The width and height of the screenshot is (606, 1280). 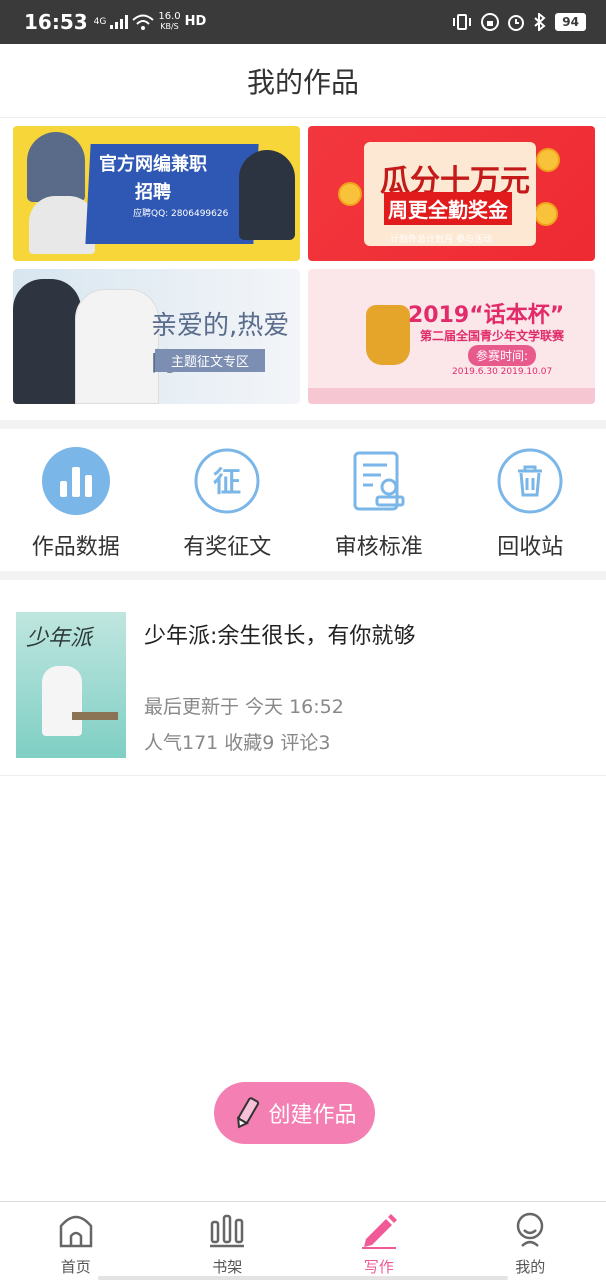 What do you see at coordinates (244, 707) in the screenshot?
I see `work-updated-time: 最后更新于 今天 16:52` at bounding box center [244, 707].